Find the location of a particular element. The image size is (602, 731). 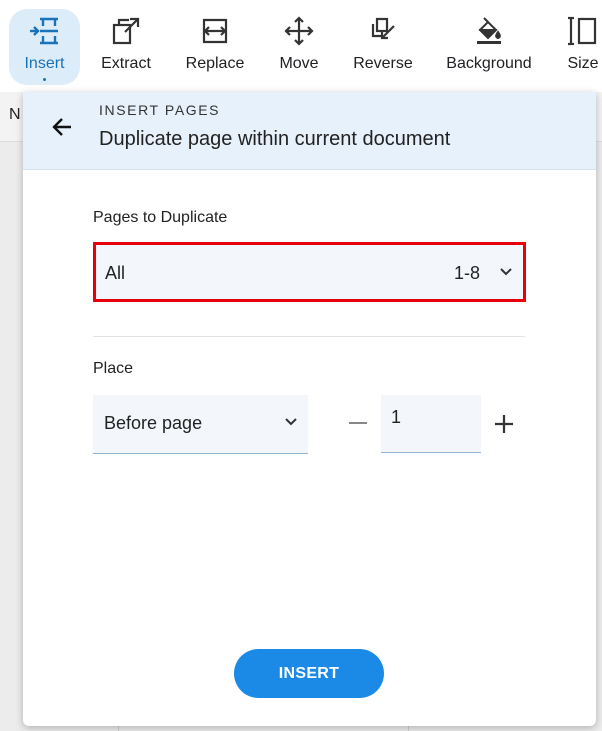

arrow-left-icon is located at coordinates (61, 127).